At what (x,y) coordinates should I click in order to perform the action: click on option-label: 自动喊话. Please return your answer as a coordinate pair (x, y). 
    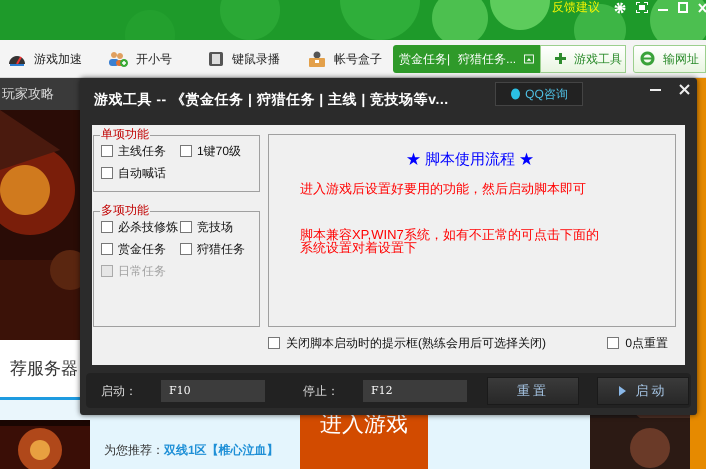
    Looking at the image, I should click on (142, 173).